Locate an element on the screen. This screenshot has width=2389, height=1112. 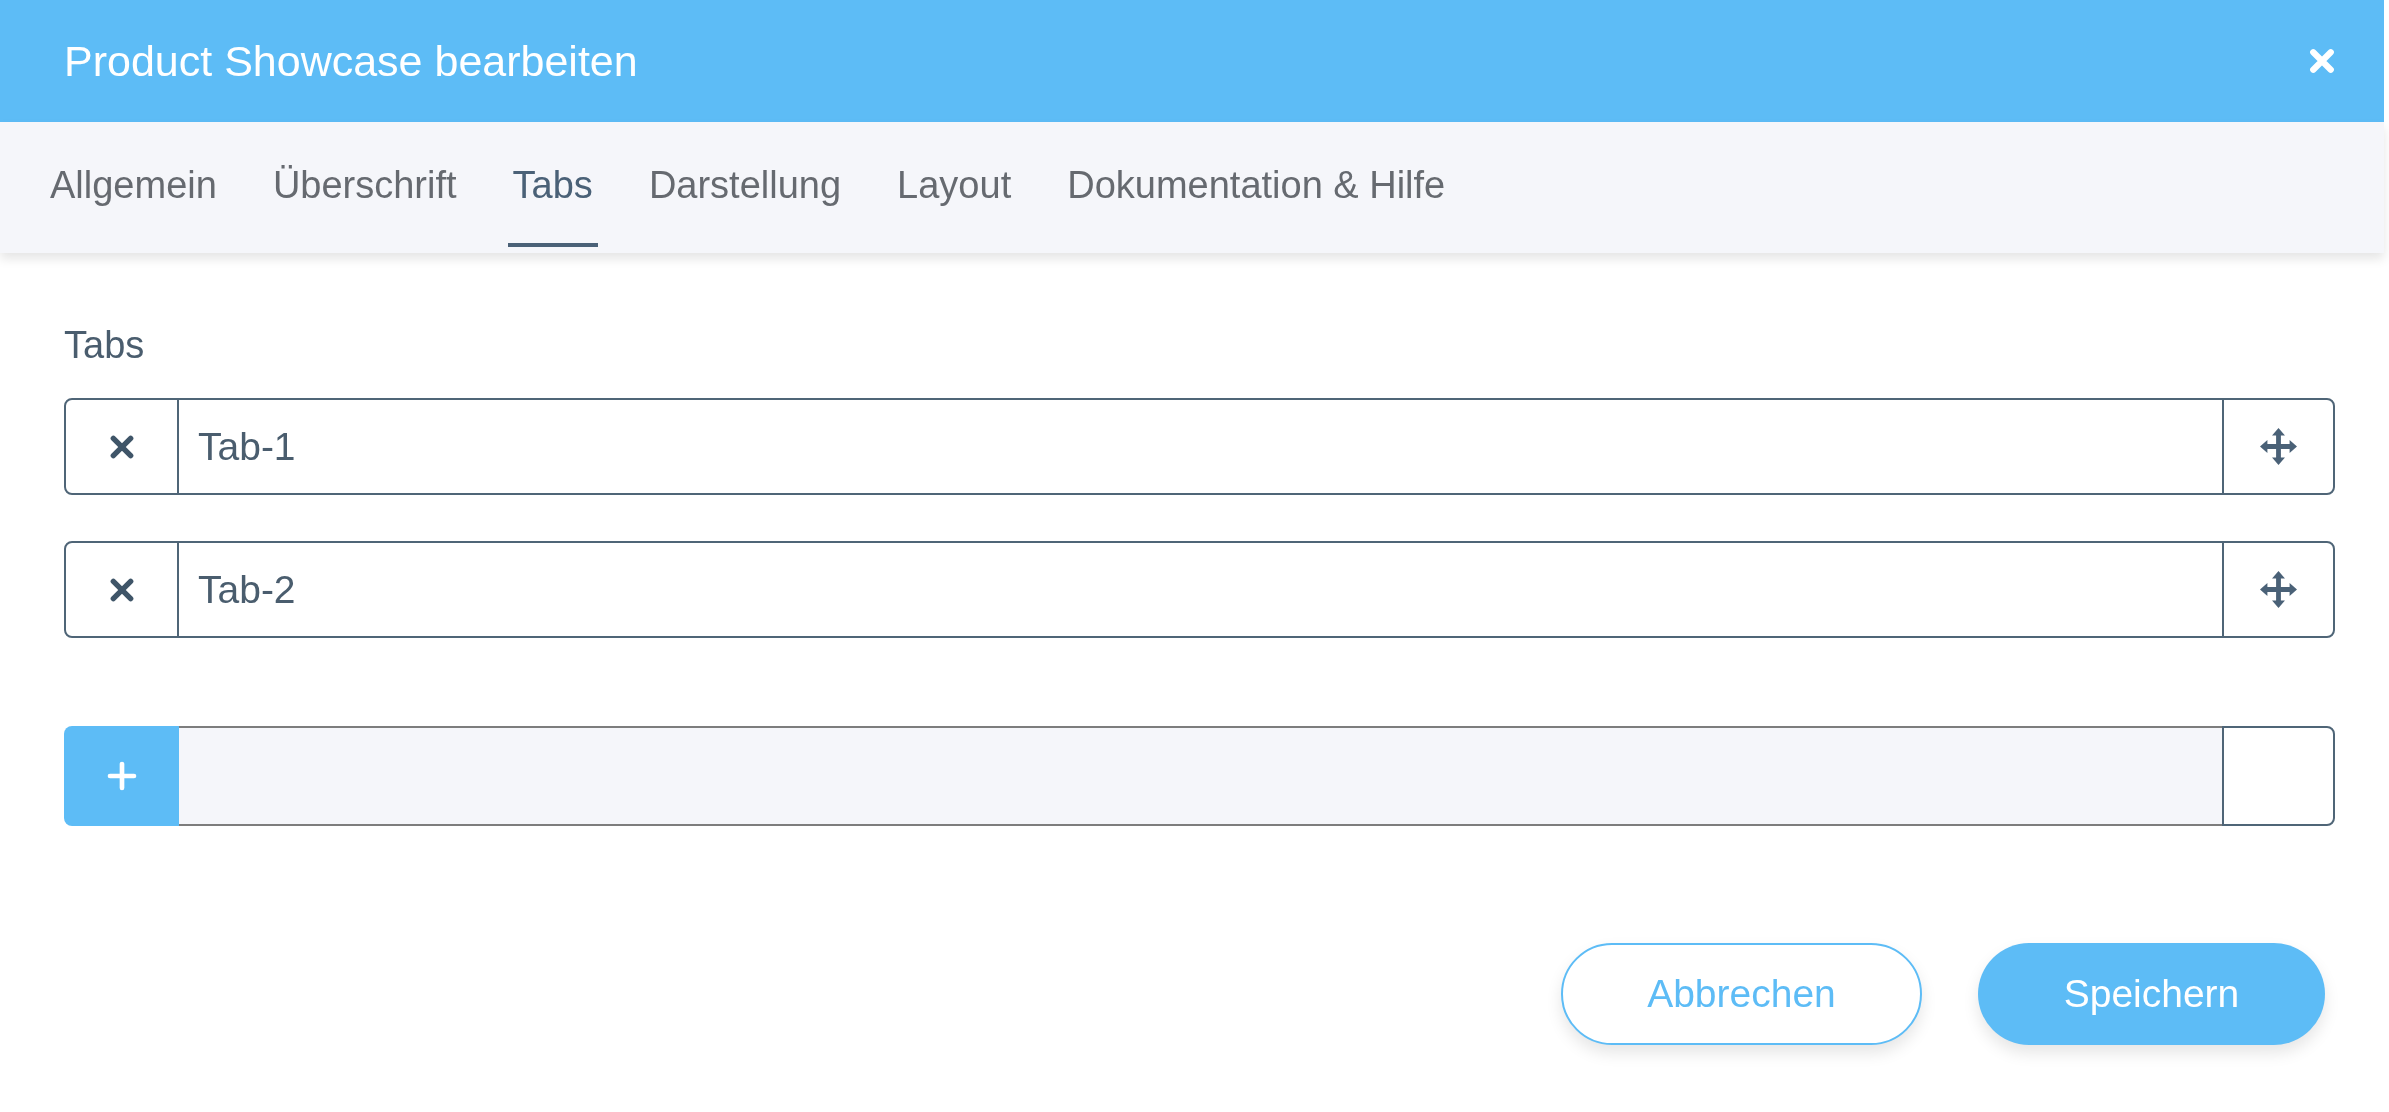
plus-icon is located at coordinates (121, 776).